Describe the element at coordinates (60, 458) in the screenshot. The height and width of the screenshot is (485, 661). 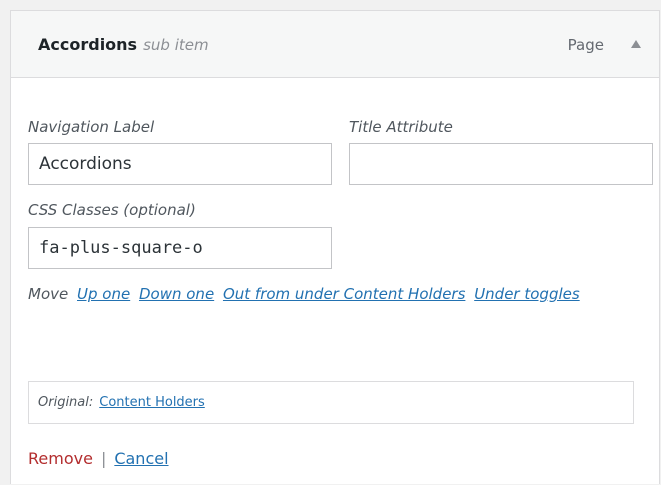
I see `remove-link: Remove` at that location.